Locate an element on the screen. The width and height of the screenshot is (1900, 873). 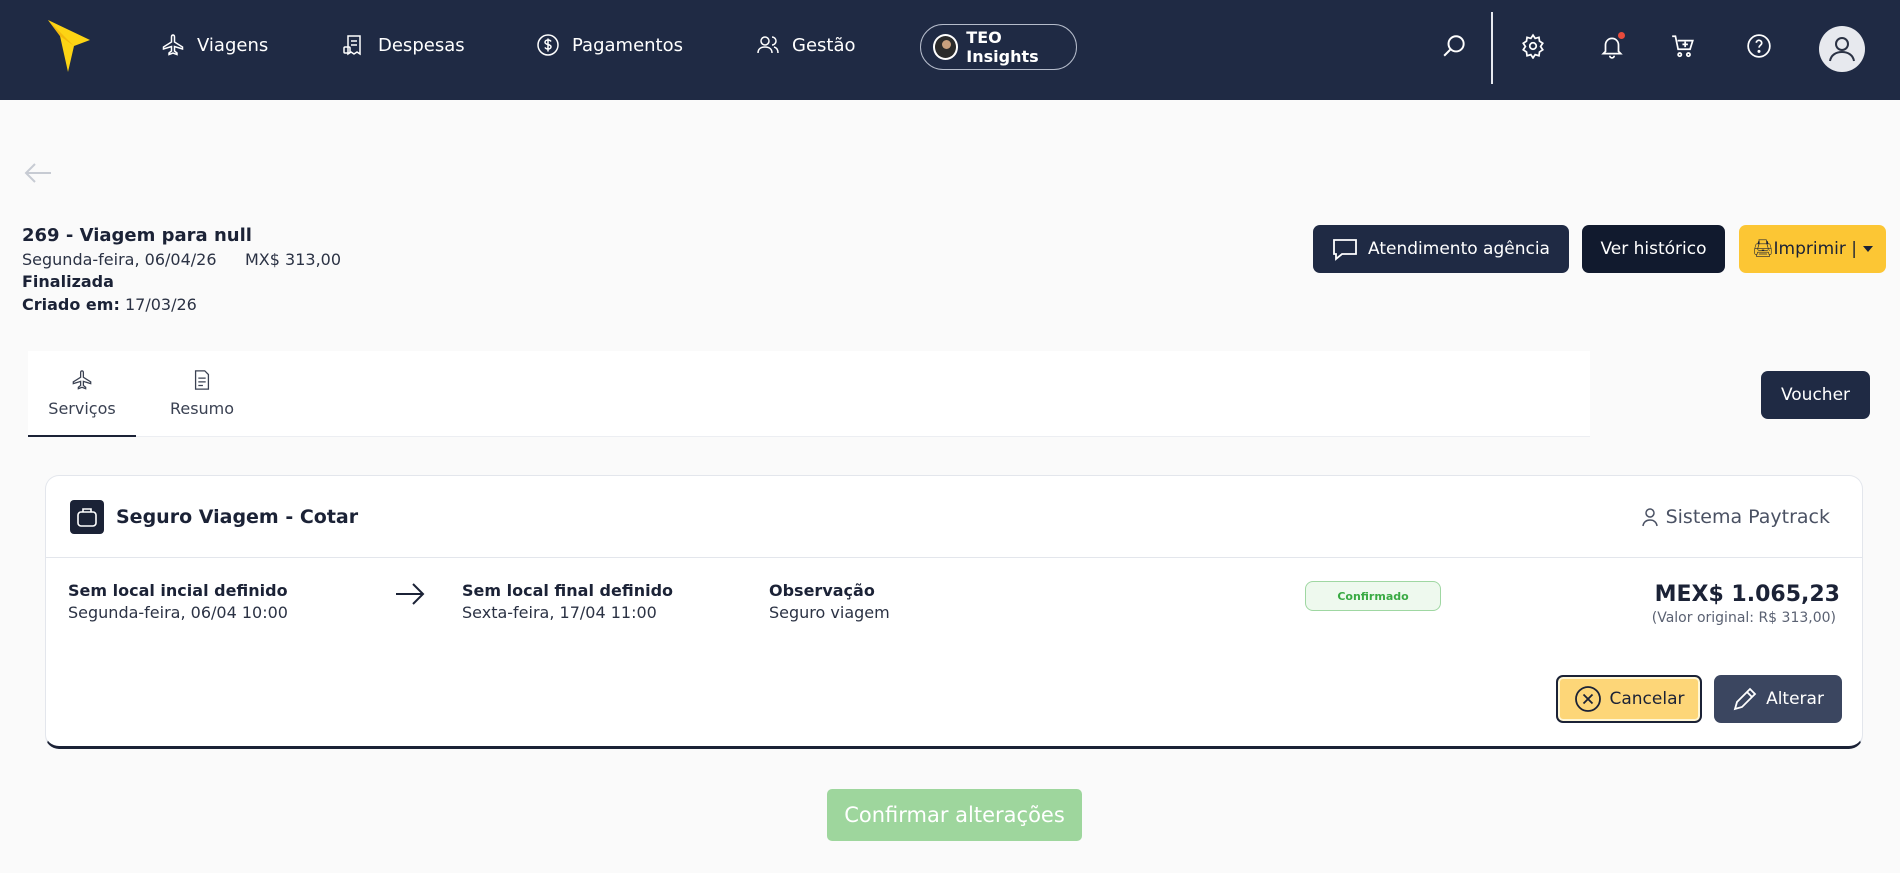
document-icon is located at coordinates (202, 380).